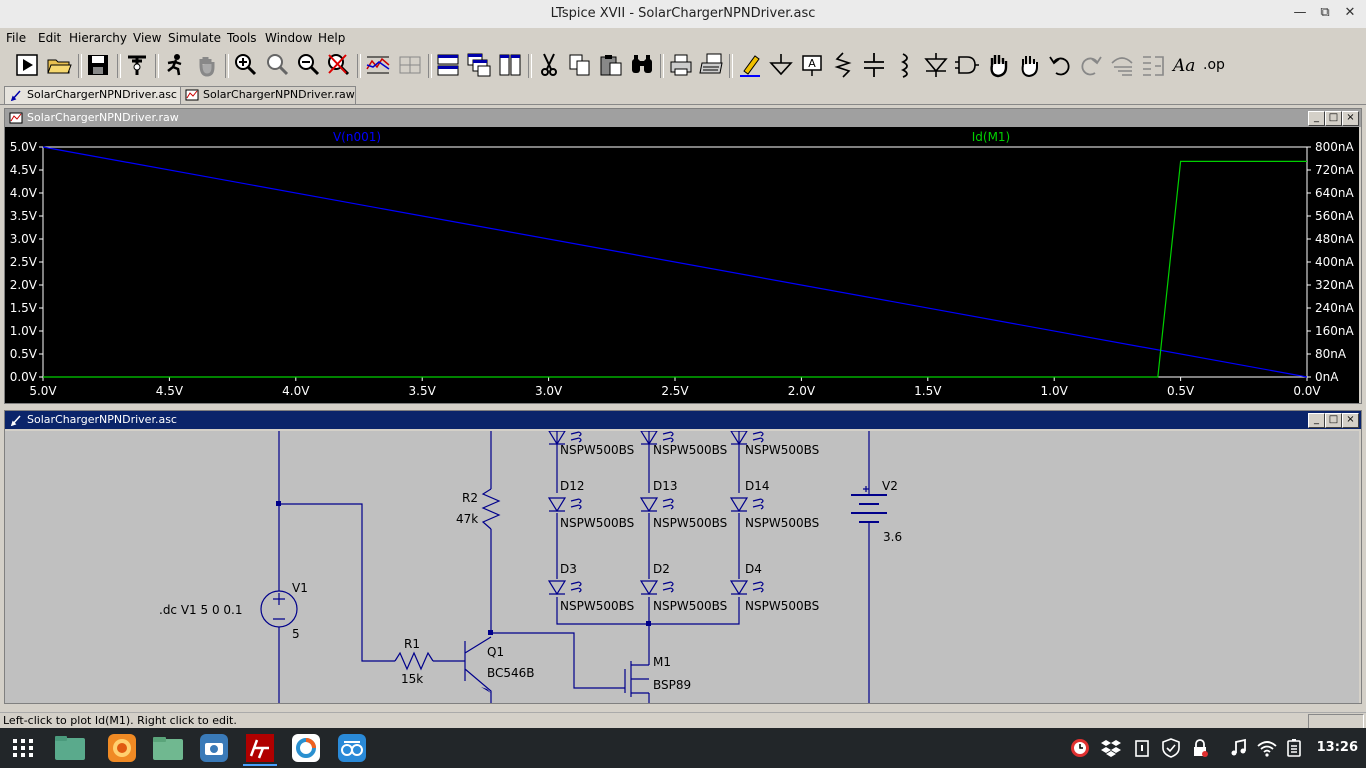  What do you see at coordinates (1239, 748) in the screenshot?
I see `music-icon` at bounding box center [1239, 748].